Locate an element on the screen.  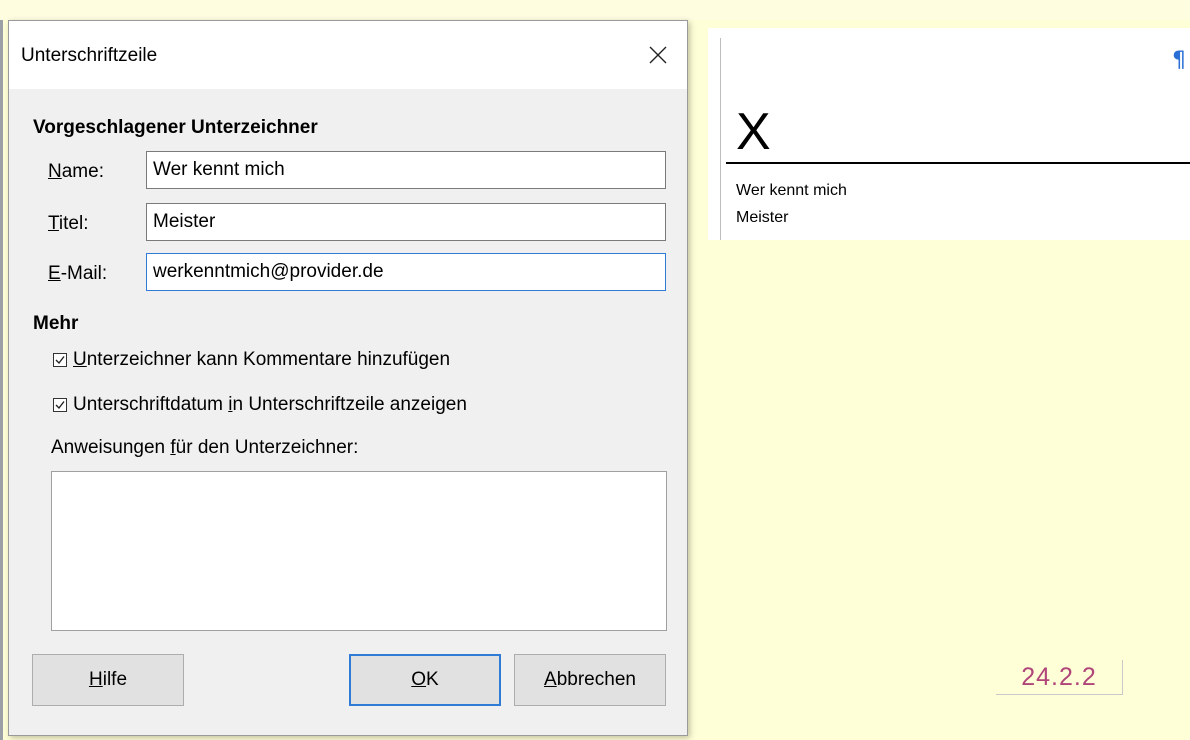
dialog-titlebar: Unterschriftzeile is located at coordinates (348, 55).